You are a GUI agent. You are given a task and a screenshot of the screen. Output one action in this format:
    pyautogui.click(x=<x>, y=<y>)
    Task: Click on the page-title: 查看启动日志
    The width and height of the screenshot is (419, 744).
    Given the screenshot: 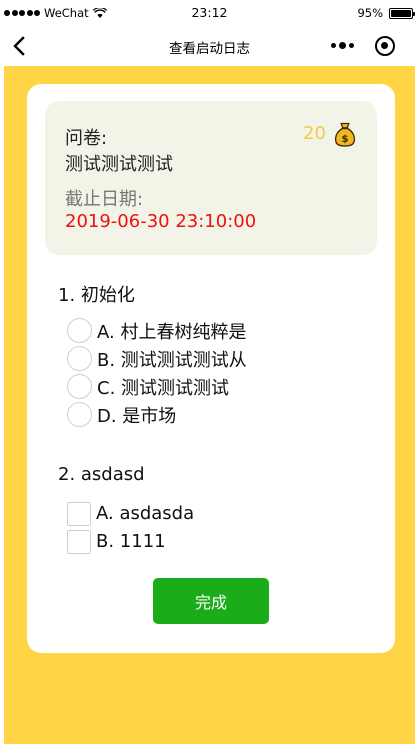 What is the action you would take?
    pyautogui.click(x=209, y=49)
    